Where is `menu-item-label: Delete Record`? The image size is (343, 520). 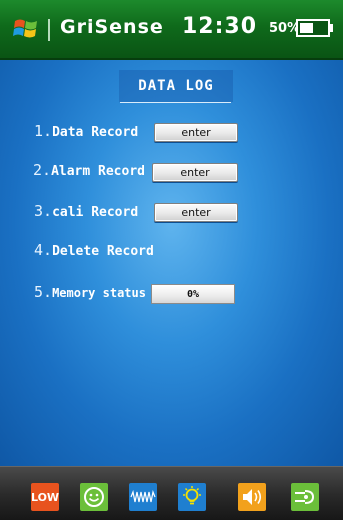
menu-item-label: Delete Record is located at coordinates (103, 251).